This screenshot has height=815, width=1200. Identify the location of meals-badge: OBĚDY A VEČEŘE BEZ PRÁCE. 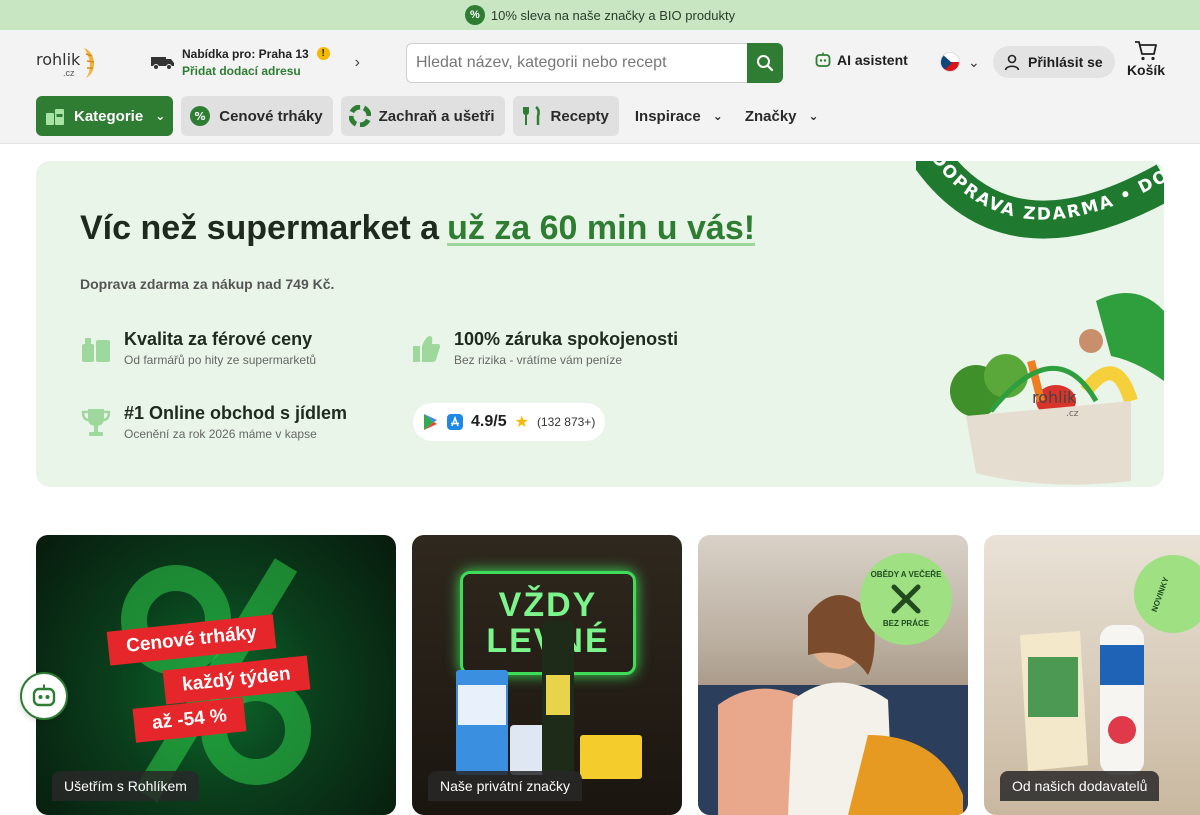
(906, 599).